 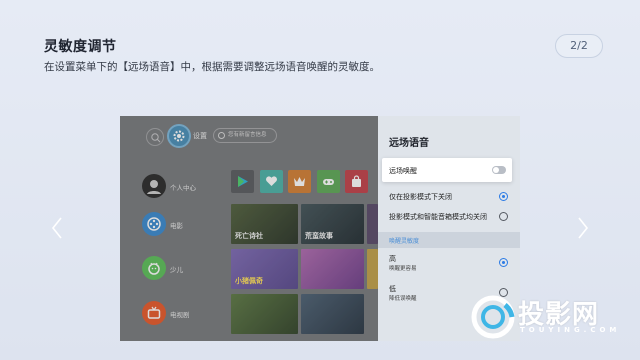 What do you see at coordinates (438, 217) in the screenshot?
I see `option-label: 投影模式和智能音箱模式均关闭` at bounding box center [438, 217].